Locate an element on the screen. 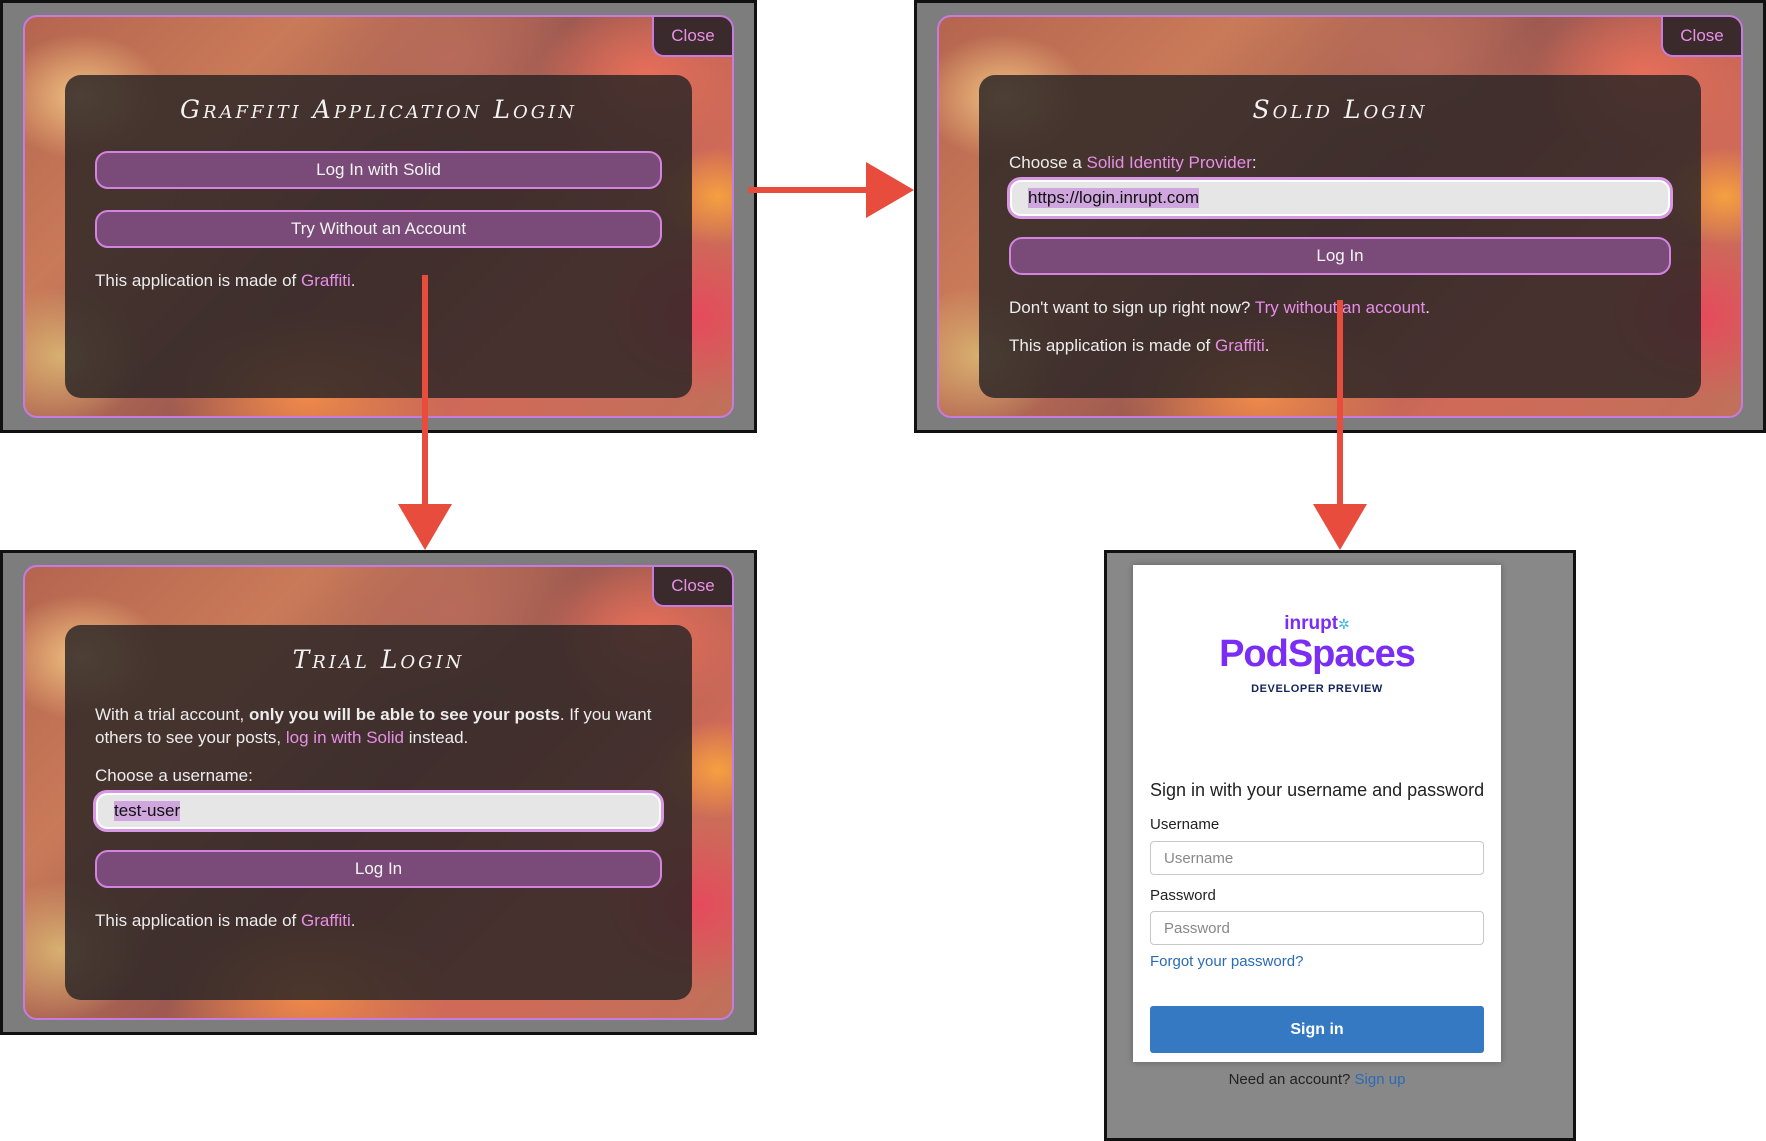  username-label: Username is located at coordinates (1185, 824).